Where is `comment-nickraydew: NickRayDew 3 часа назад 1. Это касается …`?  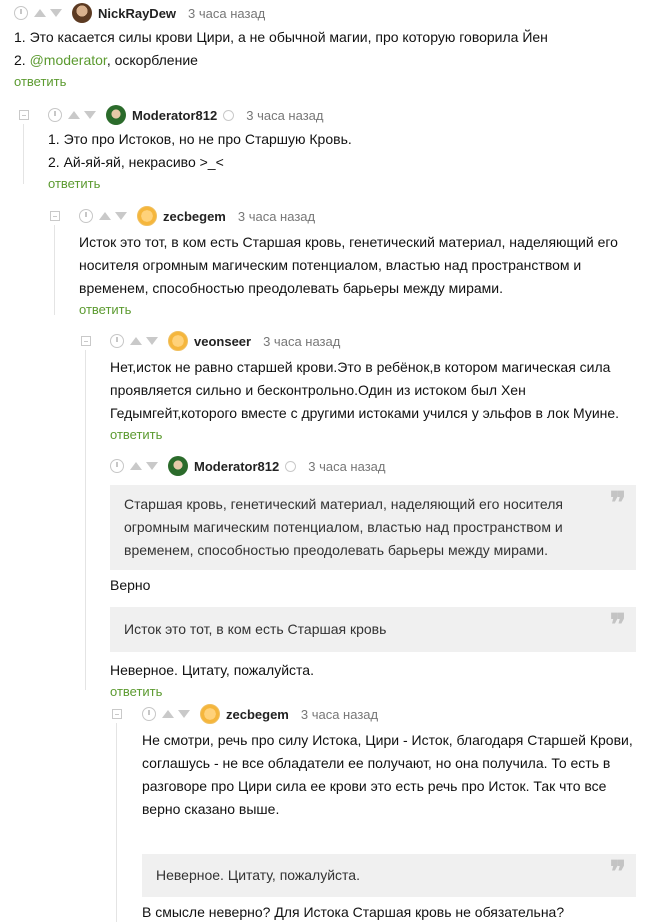
comment-nickraydew: NickRayDew 3 часа назад 1. Это касается … is located at coordinates (325, 46).